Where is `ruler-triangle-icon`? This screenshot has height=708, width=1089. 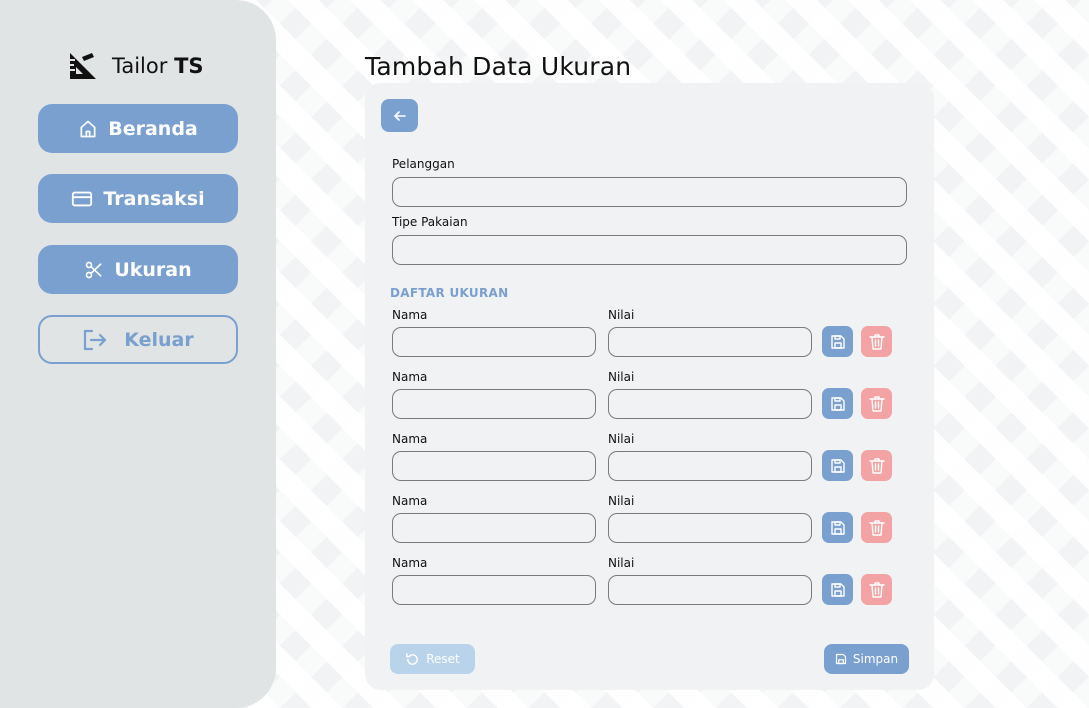 ruler-triangle-icon is located at coordinates (83, 66).